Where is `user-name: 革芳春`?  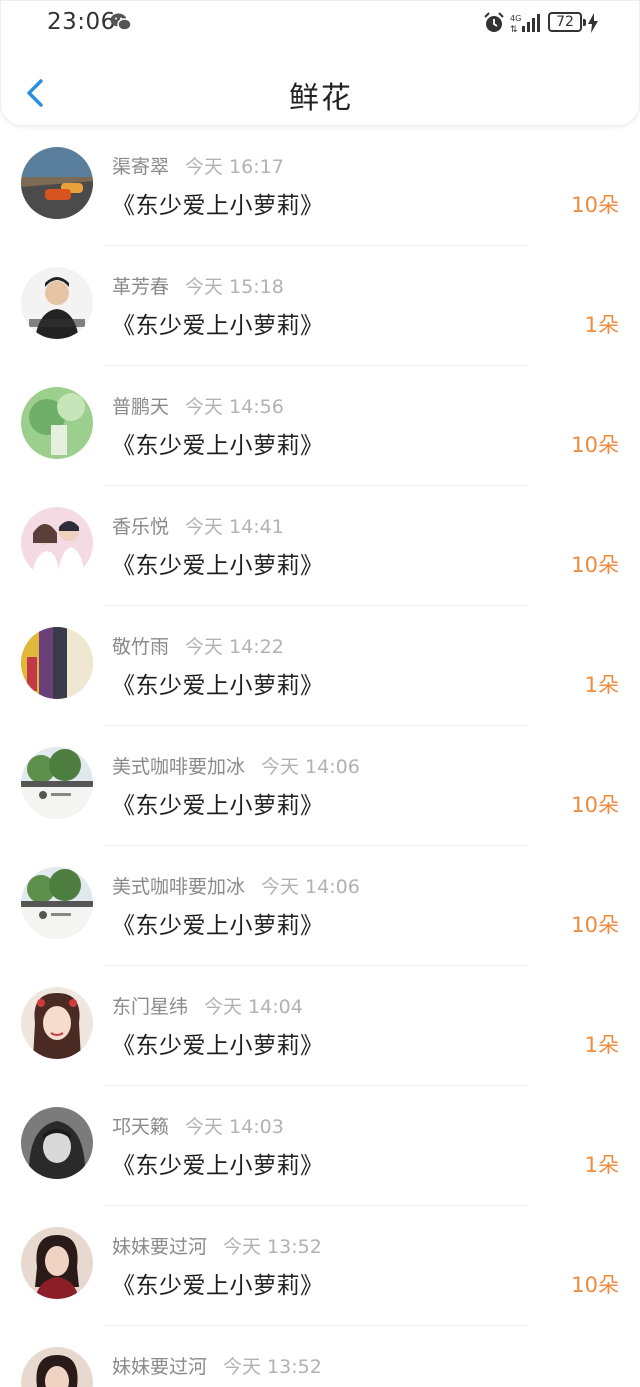
user-name: 革芳春 is located at coordinates (140, 287).